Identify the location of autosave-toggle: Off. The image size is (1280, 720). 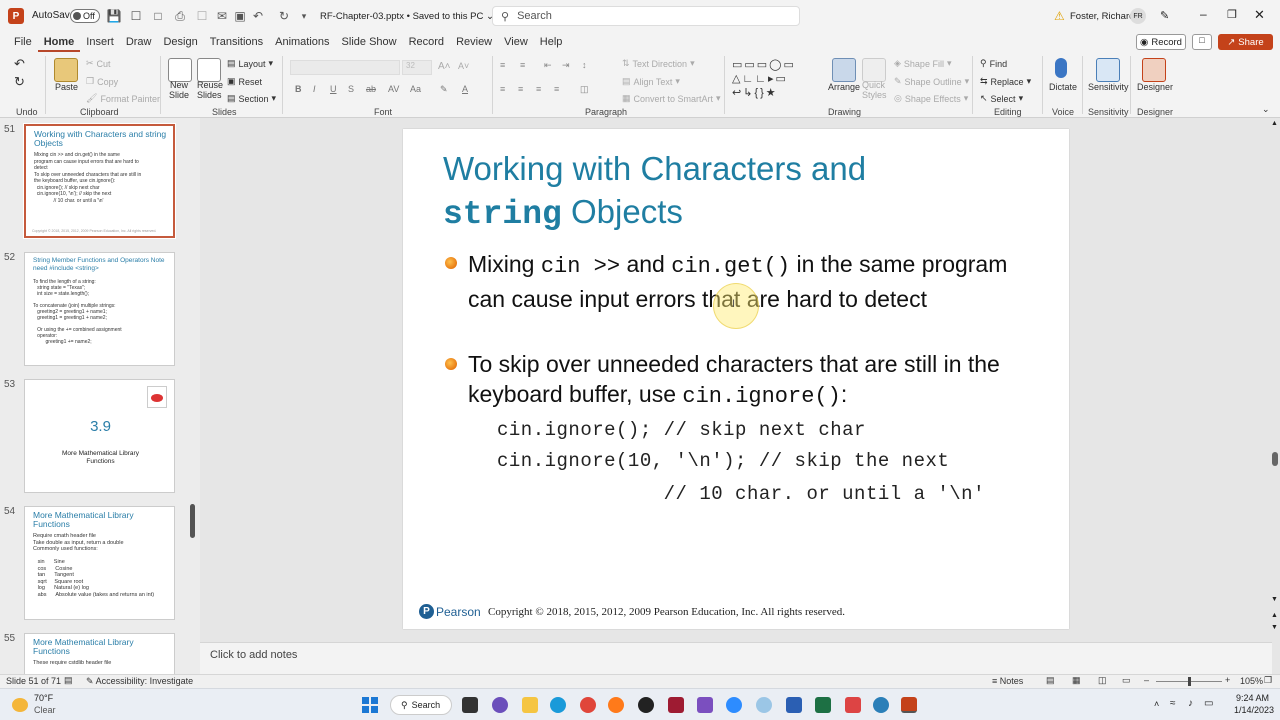
(85, 16).